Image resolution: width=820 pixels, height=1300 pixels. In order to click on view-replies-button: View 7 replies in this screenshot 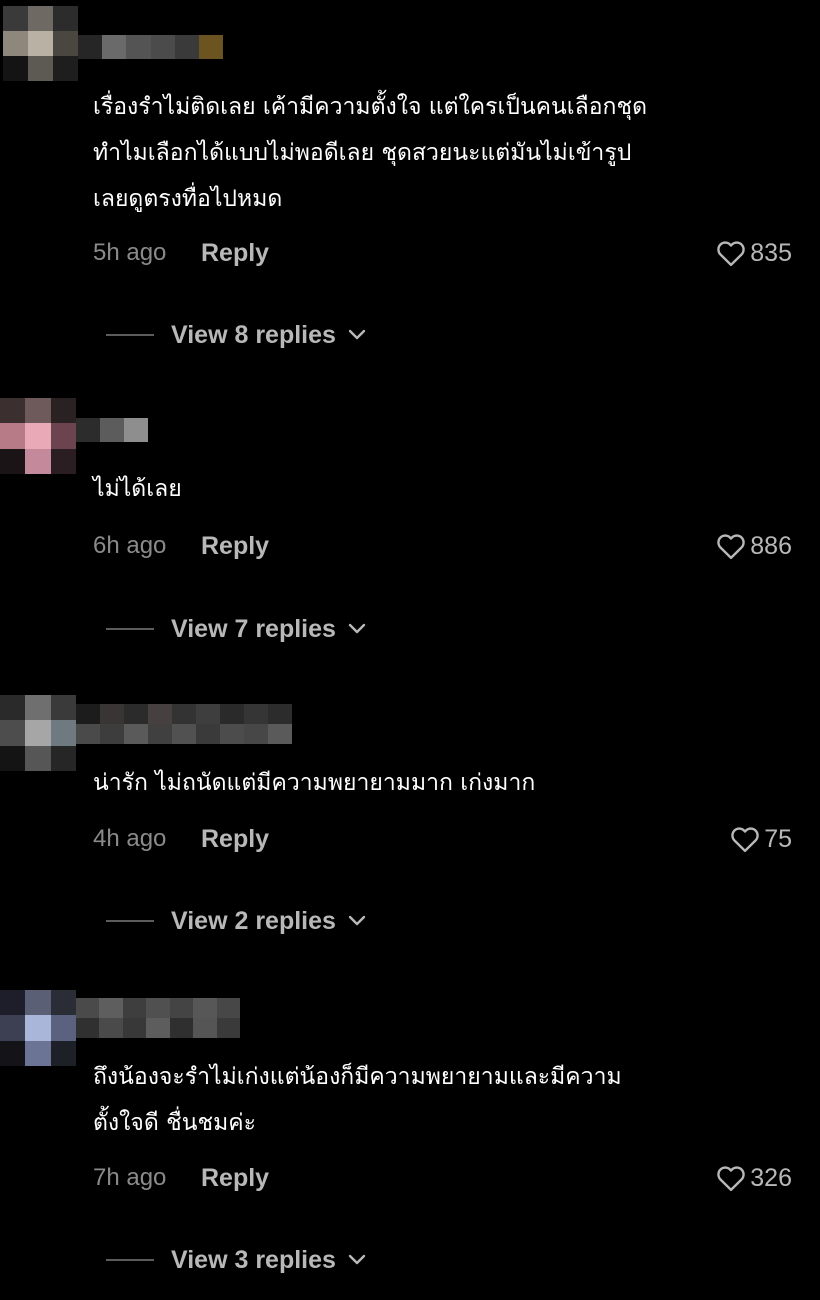, I will do `click(236, 629)`.